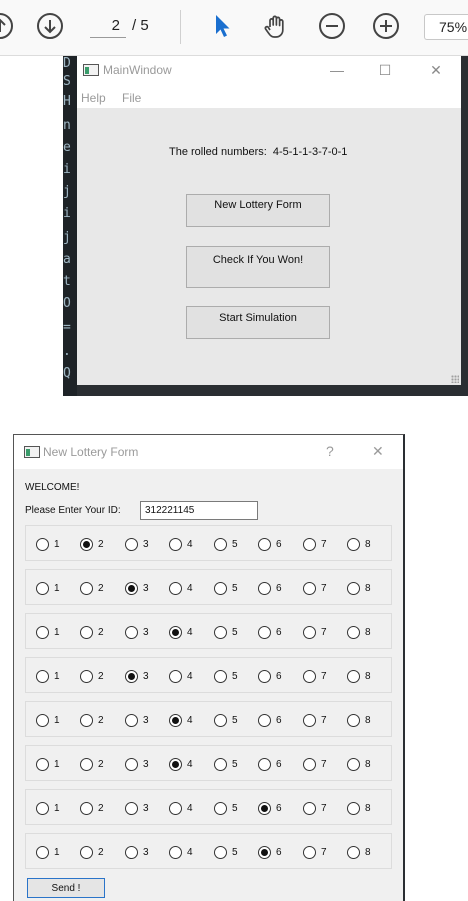 The width and height of the screenshot is (468, 901). Describe the element at coordinates (446, 27) in the screenshot. I see `zoom-level-field: 75%` at that location.